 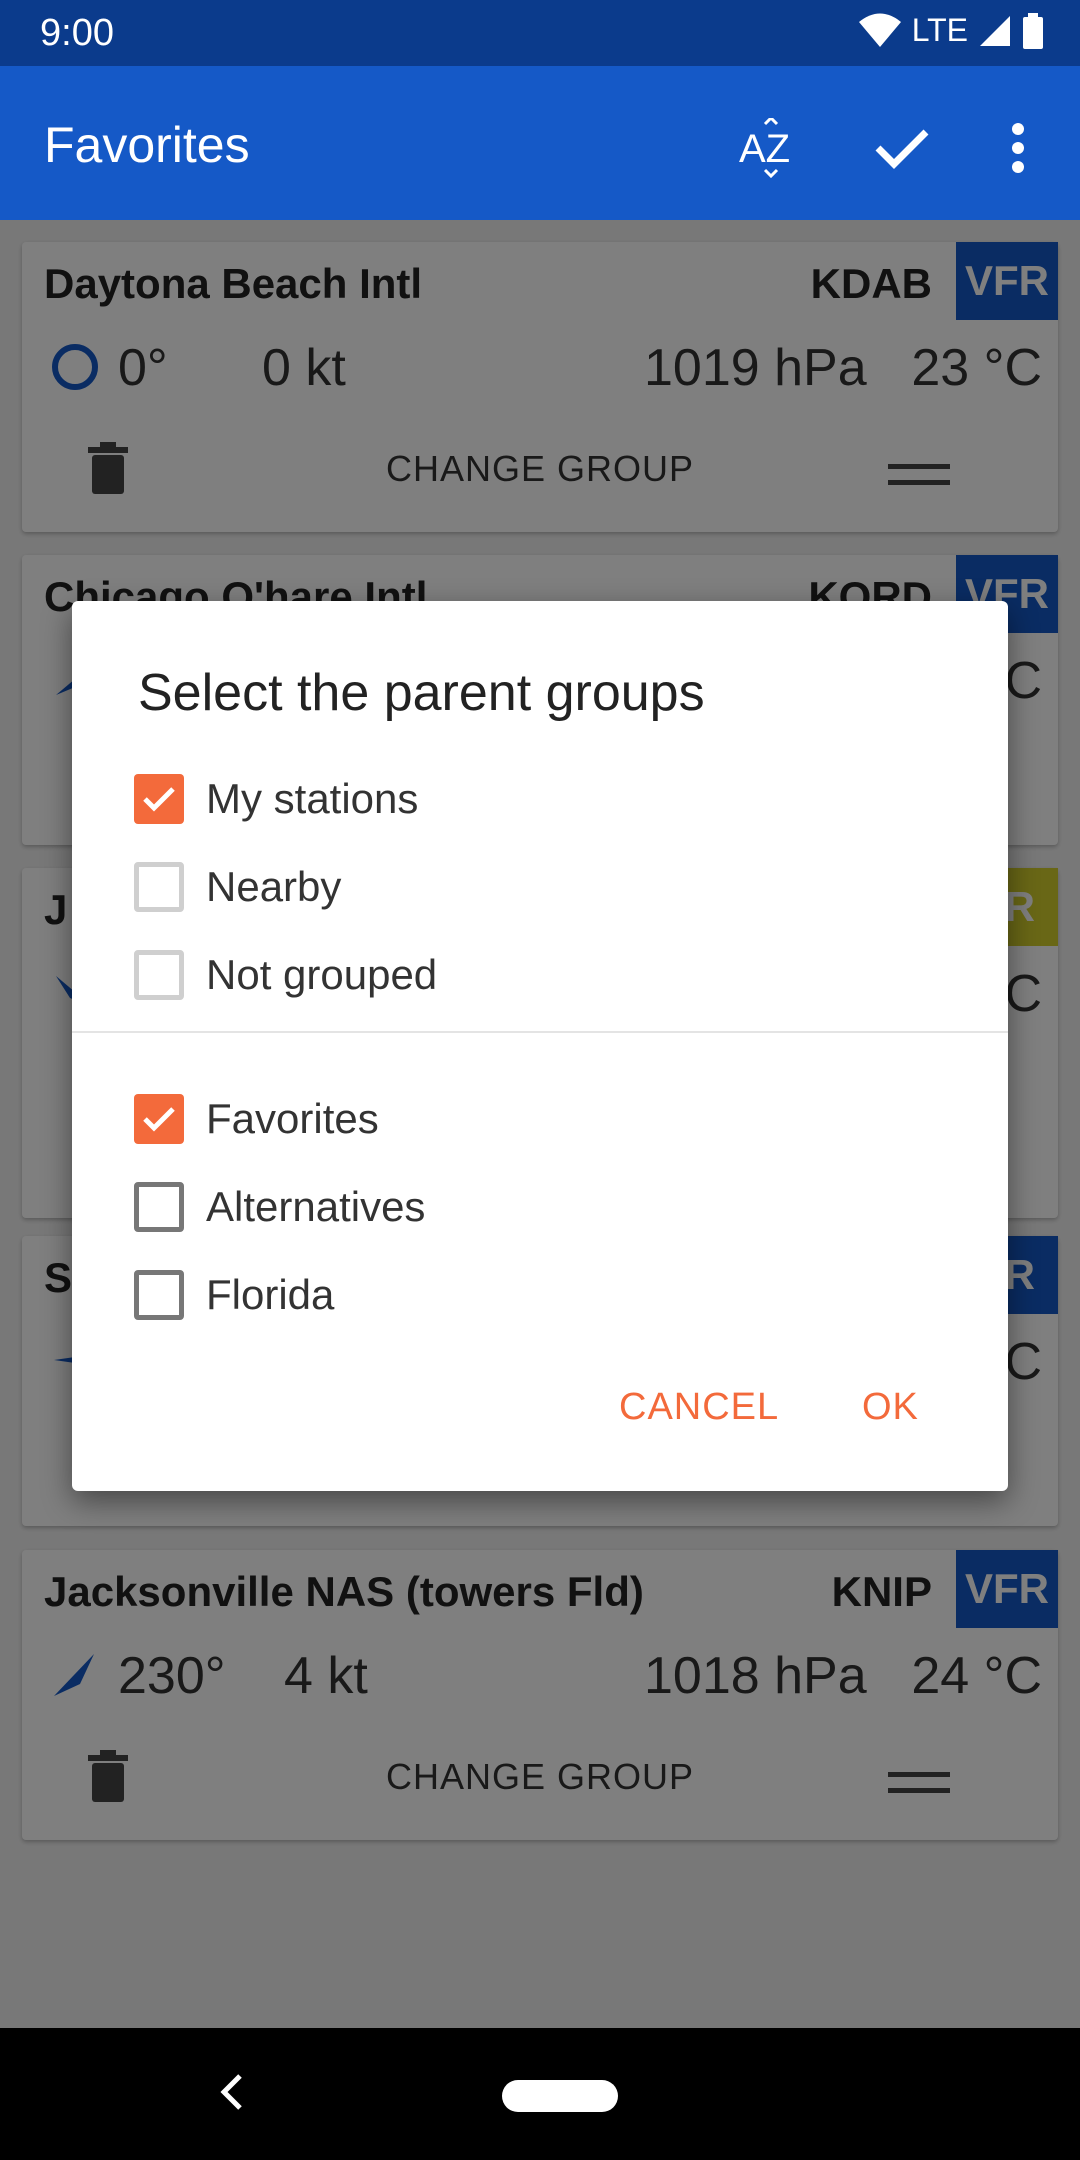 I want to click on wifi-icon, so click(x=879, y=30).